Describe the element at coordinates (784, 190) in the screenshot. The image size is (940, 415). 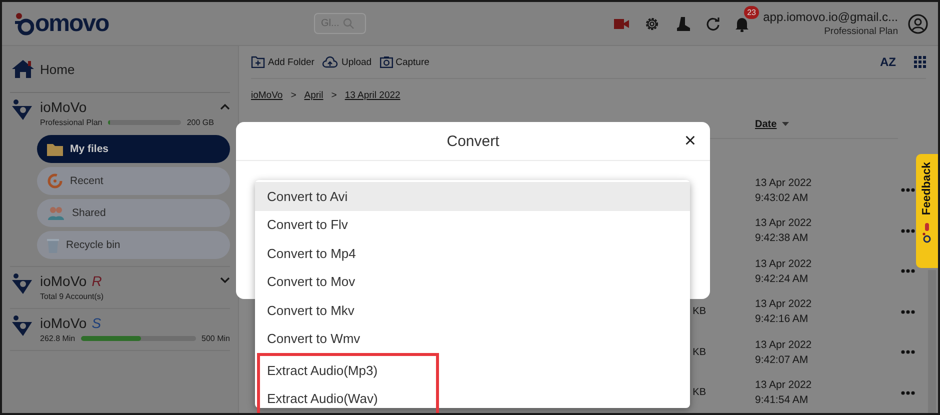
I see `date-cell-text: 13 Apr 2022 9:43:02 AM` at that location.